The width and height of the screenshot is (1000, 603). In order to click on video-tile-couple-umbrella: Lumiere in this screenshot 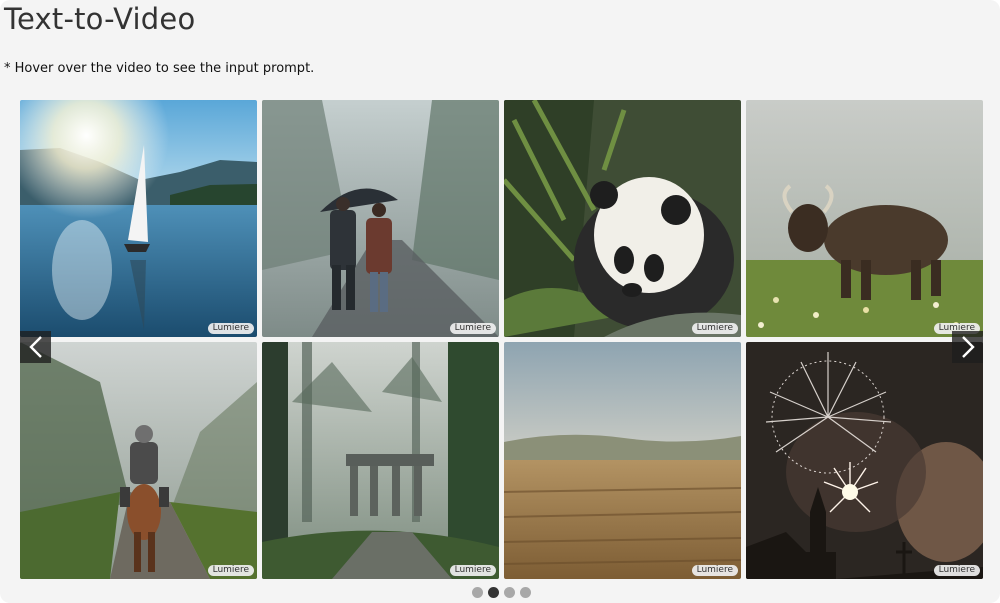, I will do `click(380, 218)`.